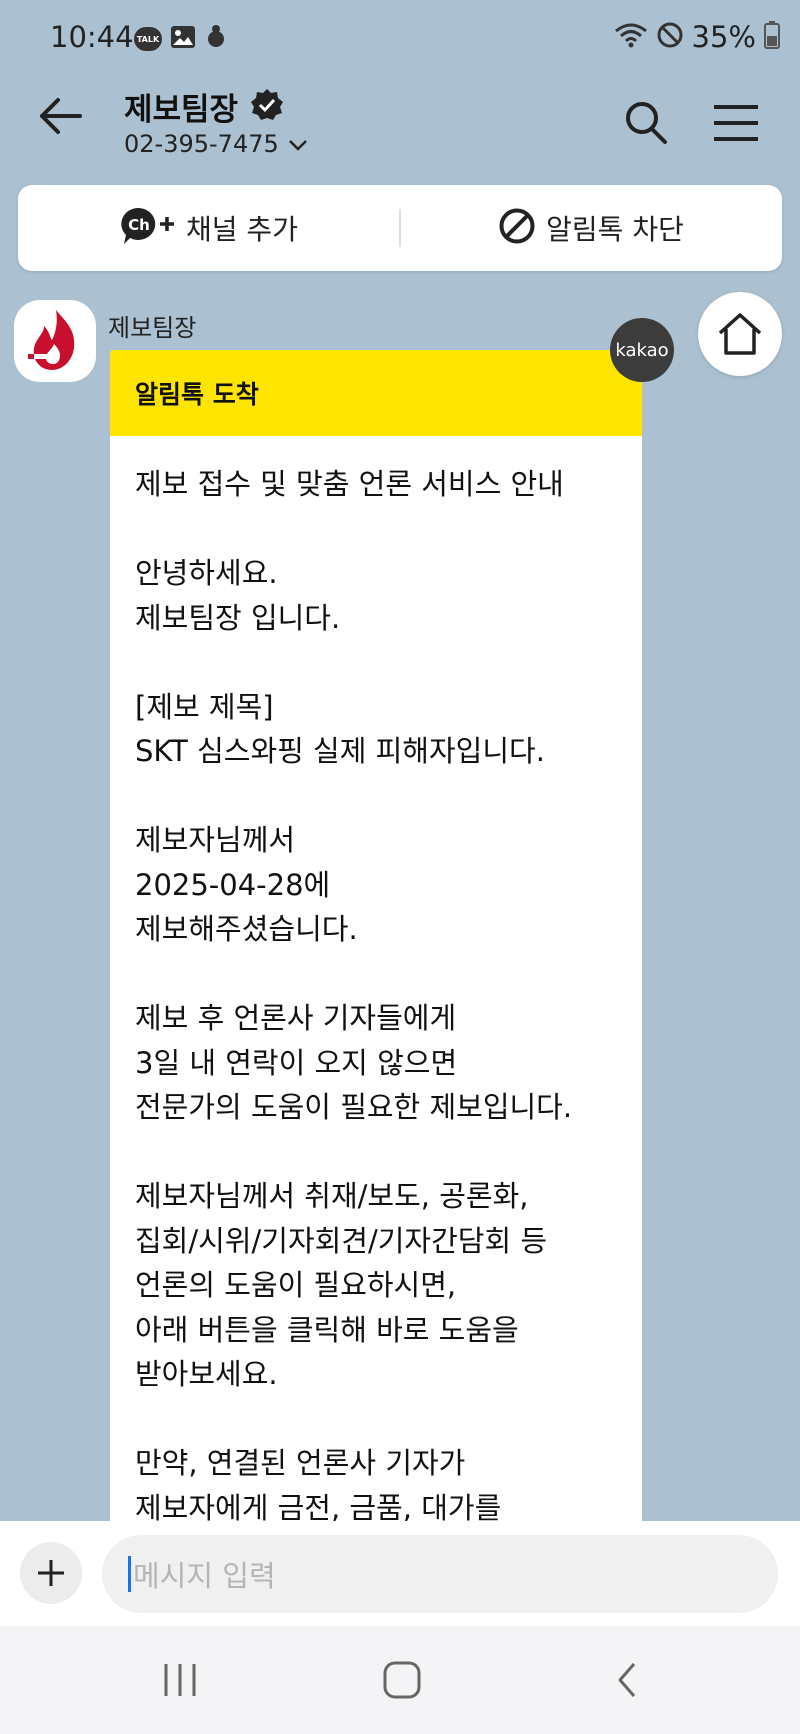 Image resolution: width=800 pixels, height=1734 pixels. What do you see at coordinates (129, 1574) in the screenshot?
I see `text-caret` at bounding box center [129, 1574].